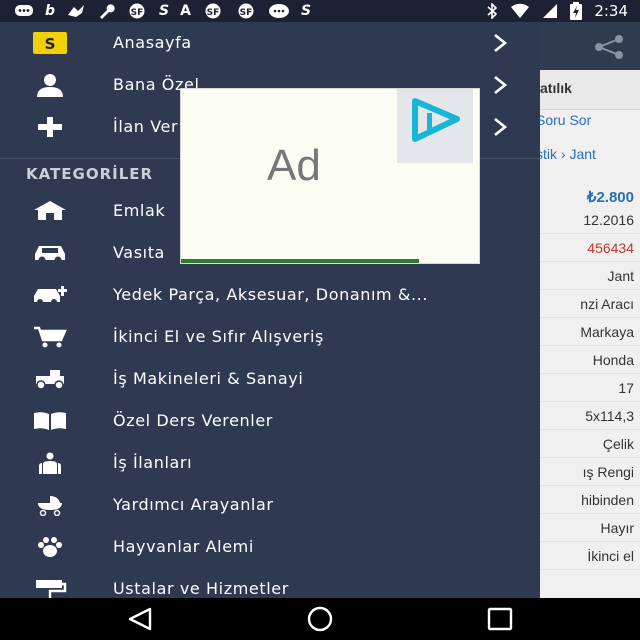  I want to click on wifi-icon, so click(520, 11).